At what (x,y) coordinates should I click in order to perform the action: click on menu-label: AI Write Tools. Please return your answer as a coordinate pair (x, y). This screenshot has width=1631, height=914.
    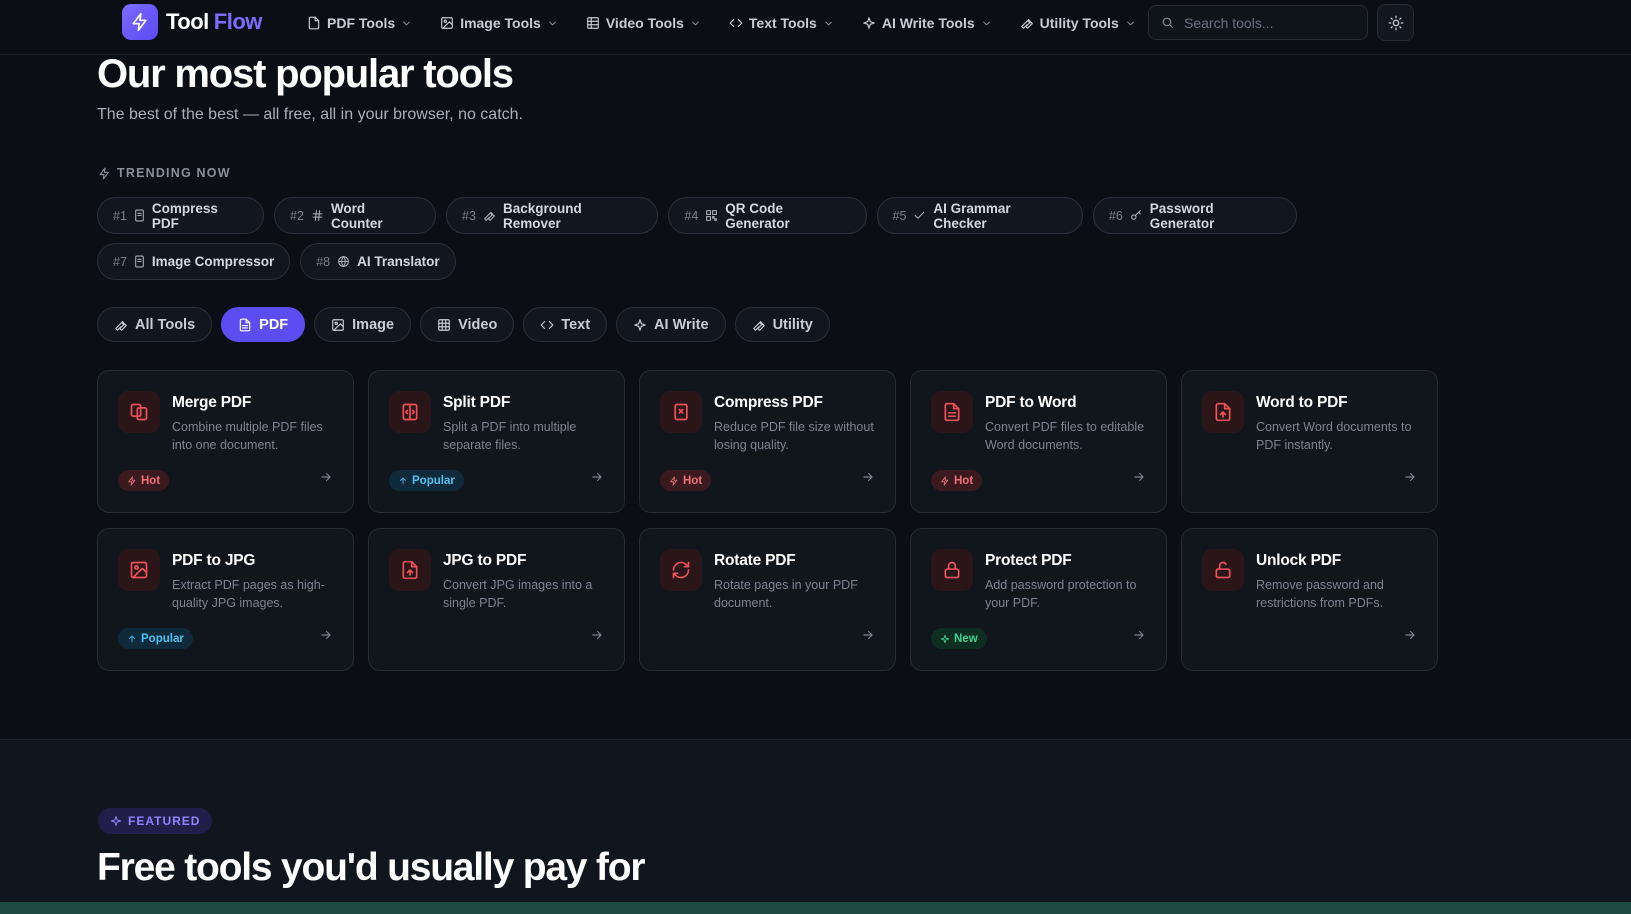
    Looking at the image, I should click on (928, 23).